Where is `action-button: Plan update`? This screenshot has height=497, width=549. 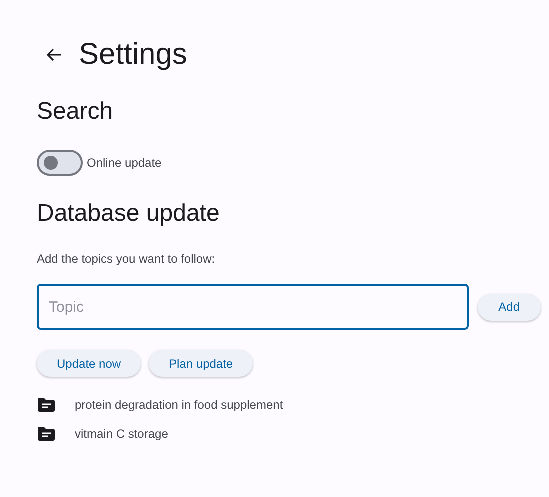
action-button: Plan update is located at coordinates (201, 363).